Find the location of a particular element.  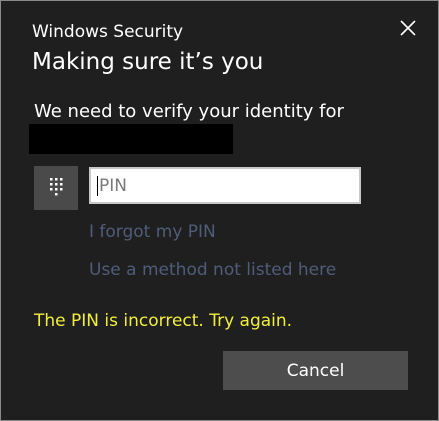

app-title: Windows Security is located at coordinates (108, 32).